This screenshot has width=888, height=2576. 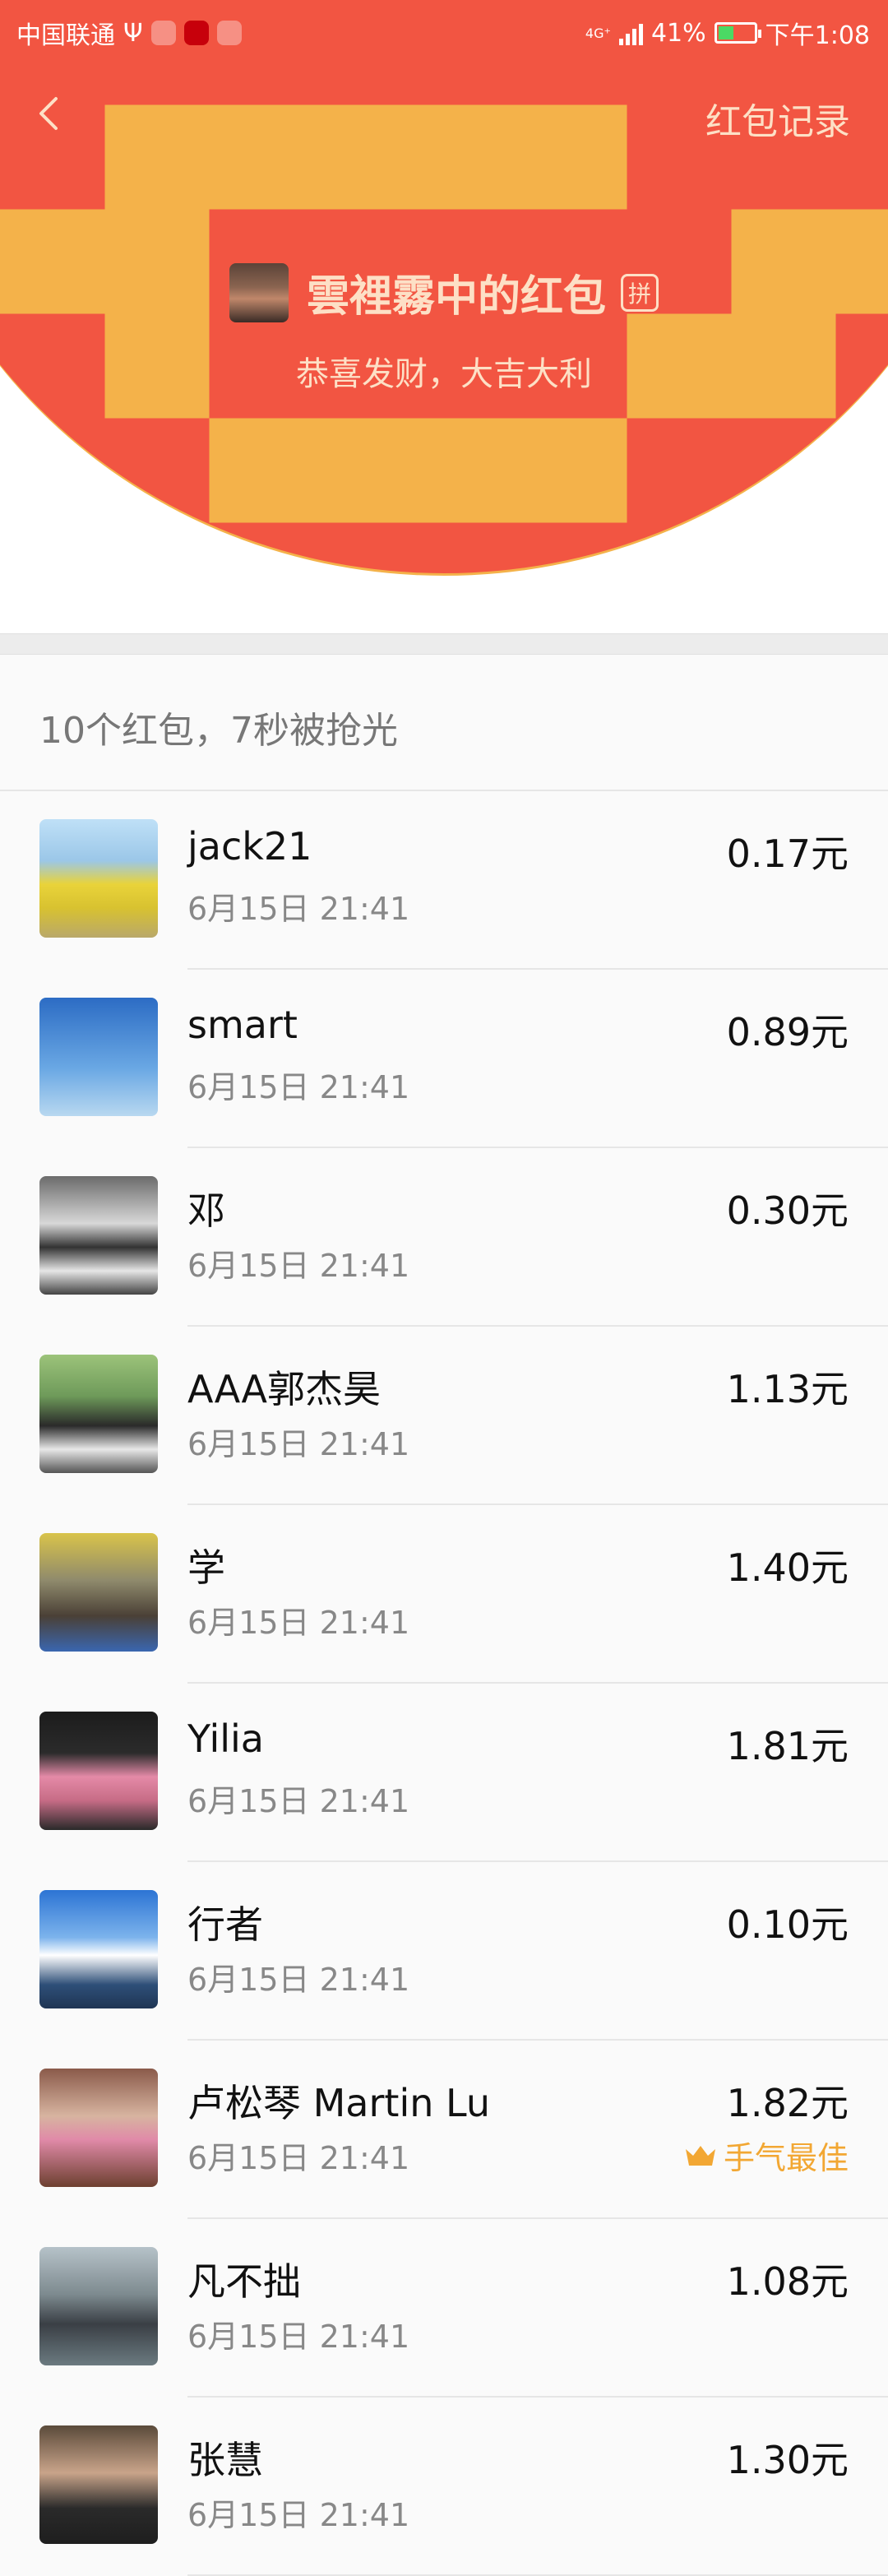 What do you see at coordinates (206, 1211) in the screenshot?
I see `record-name: 邓` at bounding box center [206, 1211].